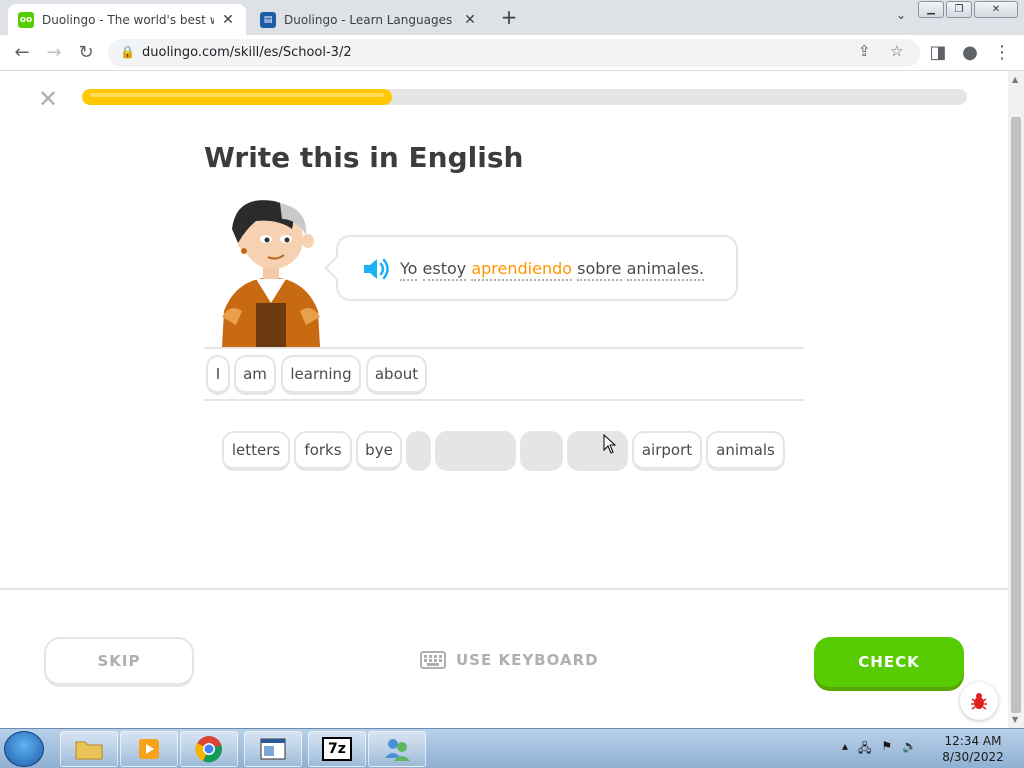  What do you see at coordinates (86, 53) in the screenshot?
I see `reload-icon: ↻` at bounding box center [86, 53].